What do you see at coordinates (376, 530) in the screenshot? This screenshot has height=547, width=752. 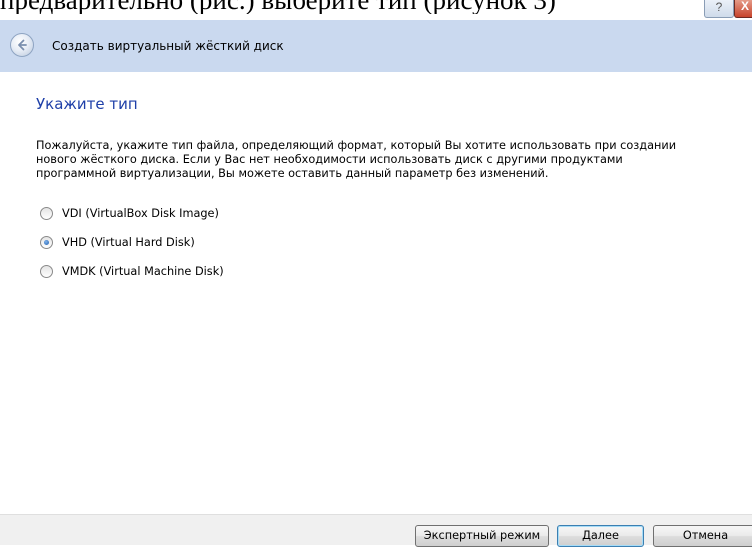 I see `button-bar: Экспертный режим Далее Отмена` at bounding box center [376, 530].